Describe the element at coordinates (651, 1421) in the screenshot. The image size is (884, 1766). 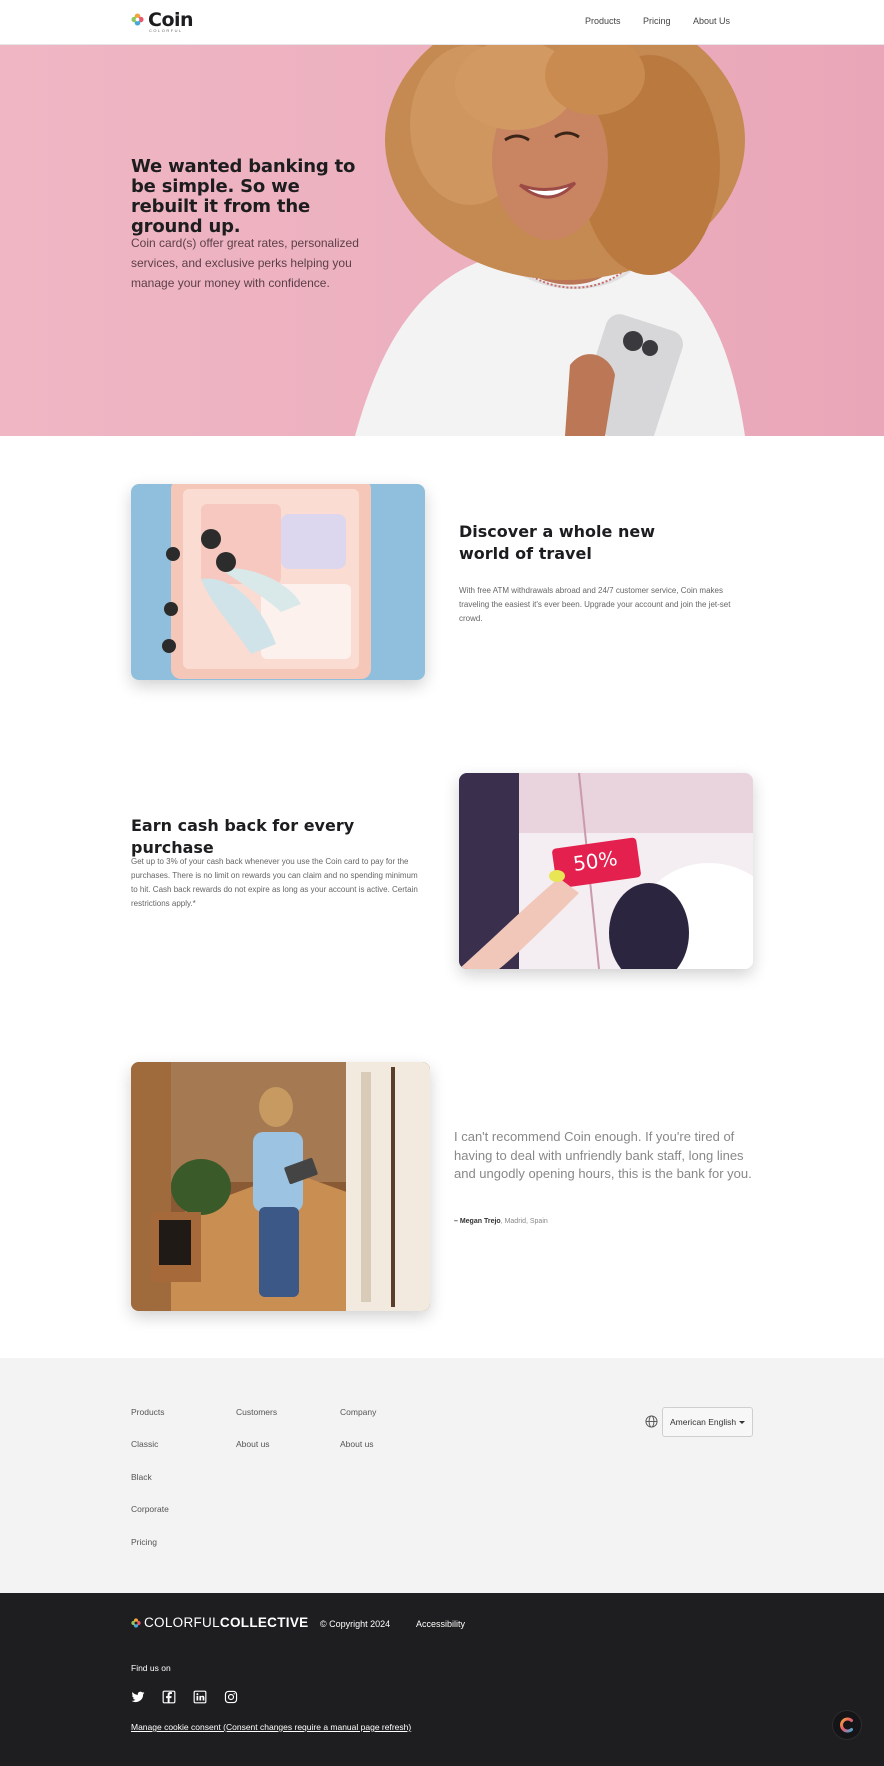
I see `globe-icon` at that location.